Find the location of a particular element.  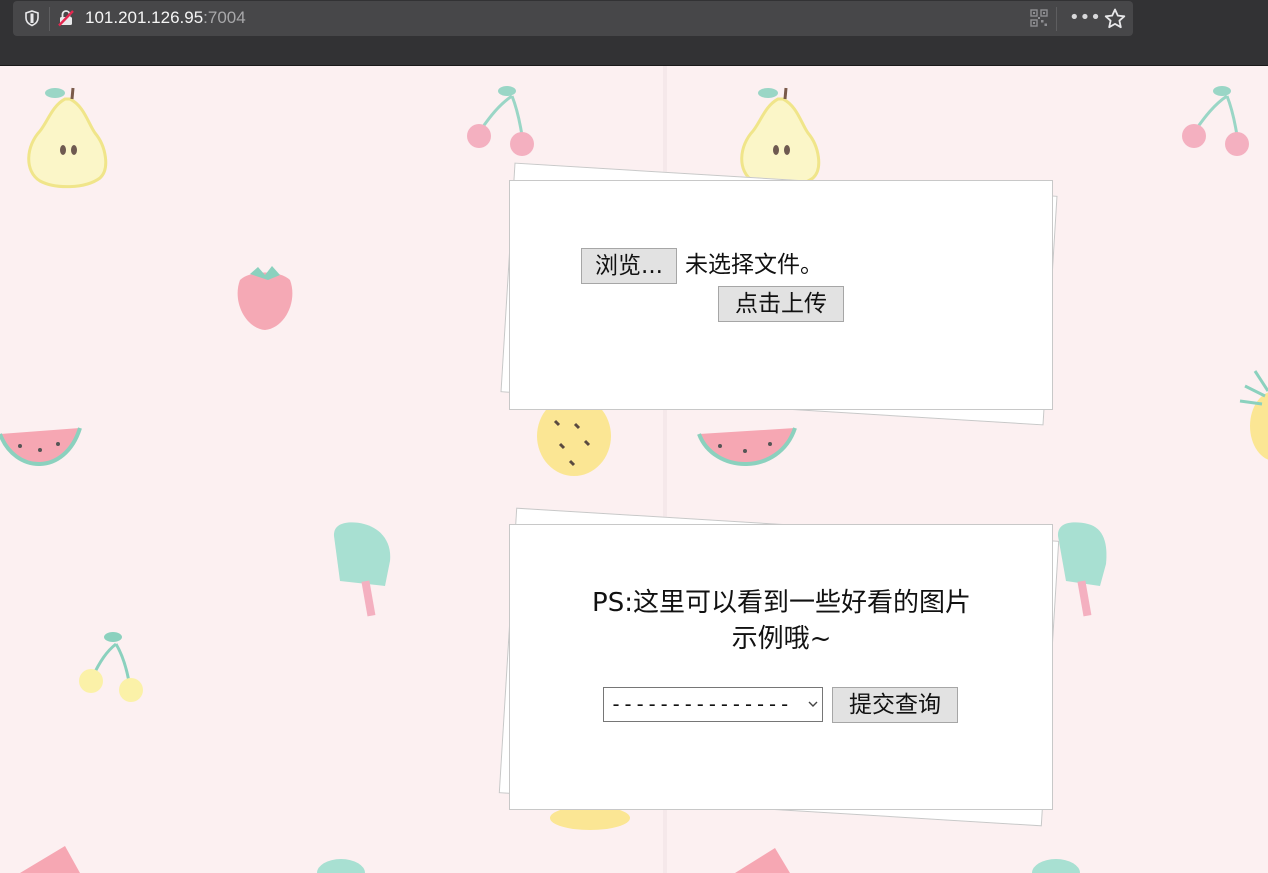

submit-query-button: 提交查询 is located at coordinates (895, 705).